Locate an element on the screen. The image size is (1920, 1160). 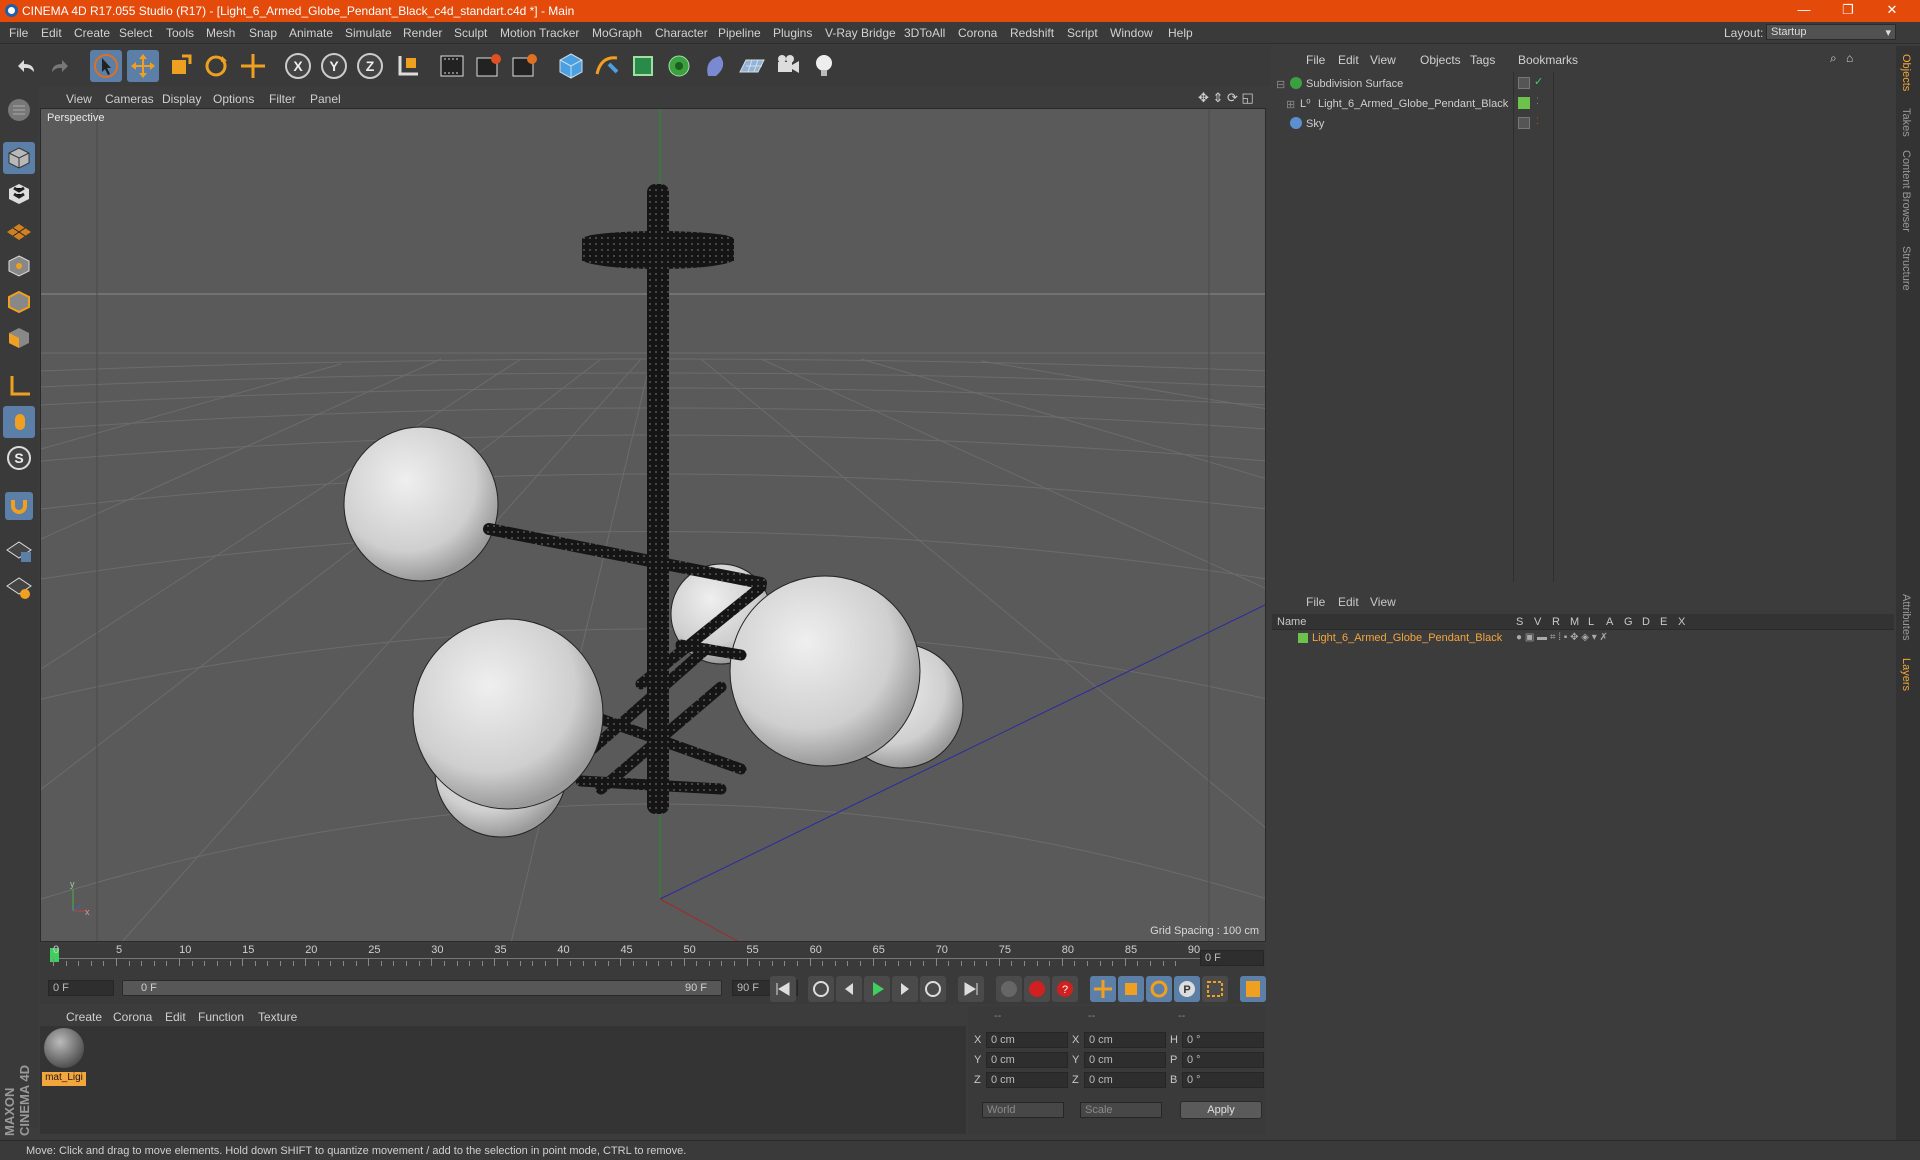
model-mode-button is located at coordinates (19, 158).